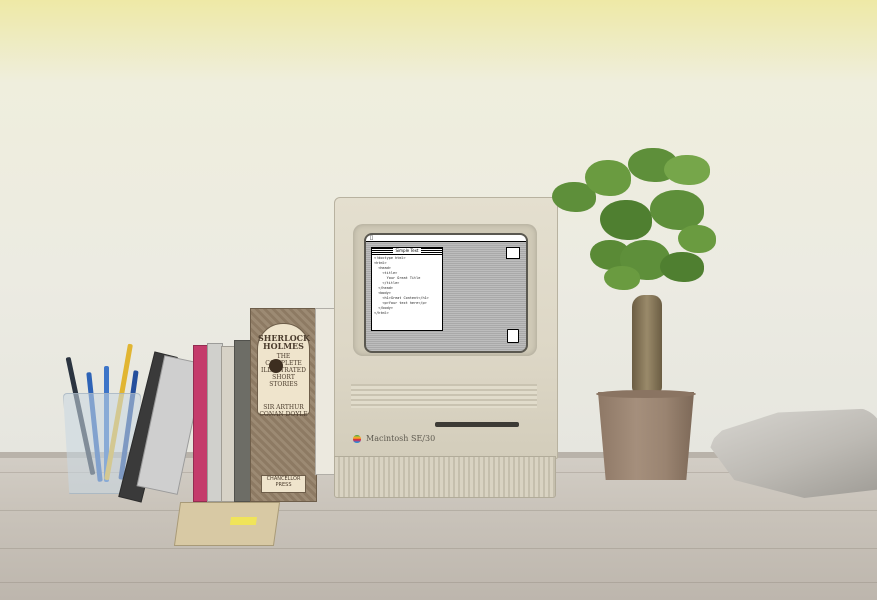 This screenshot has width=877, height=600. Describe the element at coordinates (227, 524) in the screenshot. I see `small-notebook` at that location.